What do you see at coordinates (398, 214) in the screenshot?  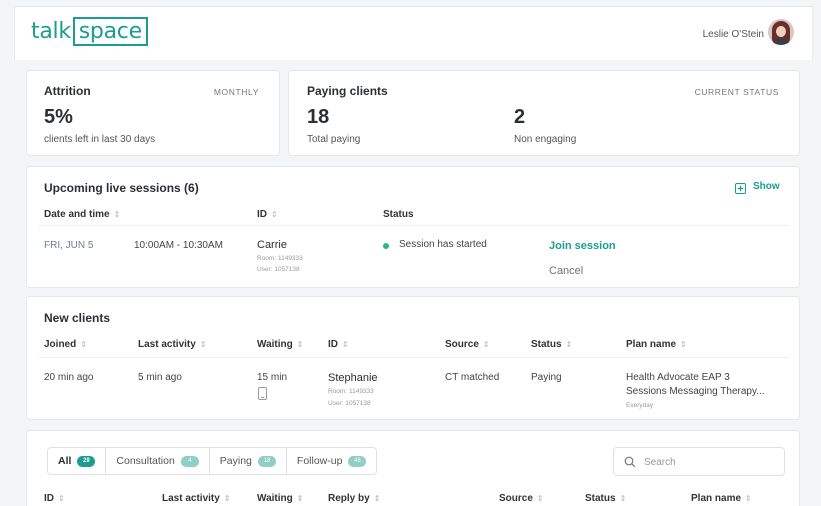 I see `col-status: Status` at bounding box center [398, 214].